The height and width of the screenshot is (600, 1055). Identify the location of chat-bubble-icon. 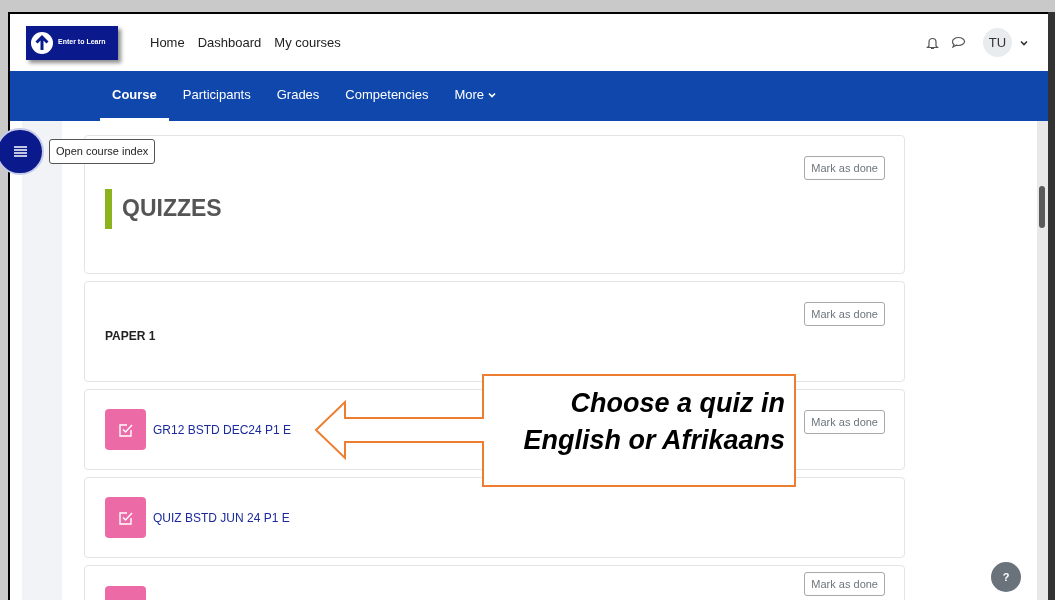
(958, 42).